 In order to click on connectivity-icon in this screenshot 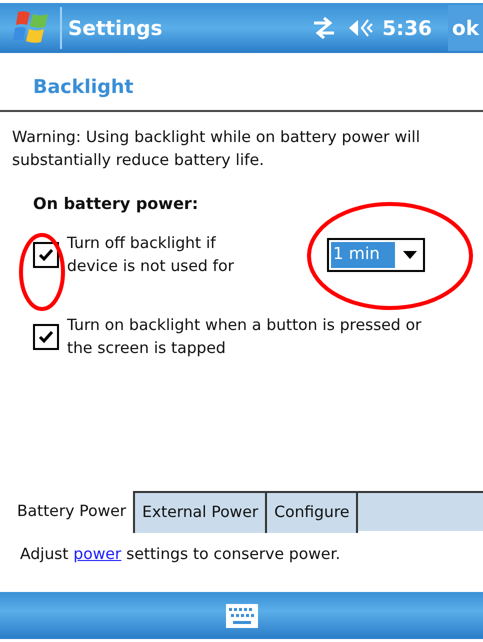, I will do `click(324, 28)`.